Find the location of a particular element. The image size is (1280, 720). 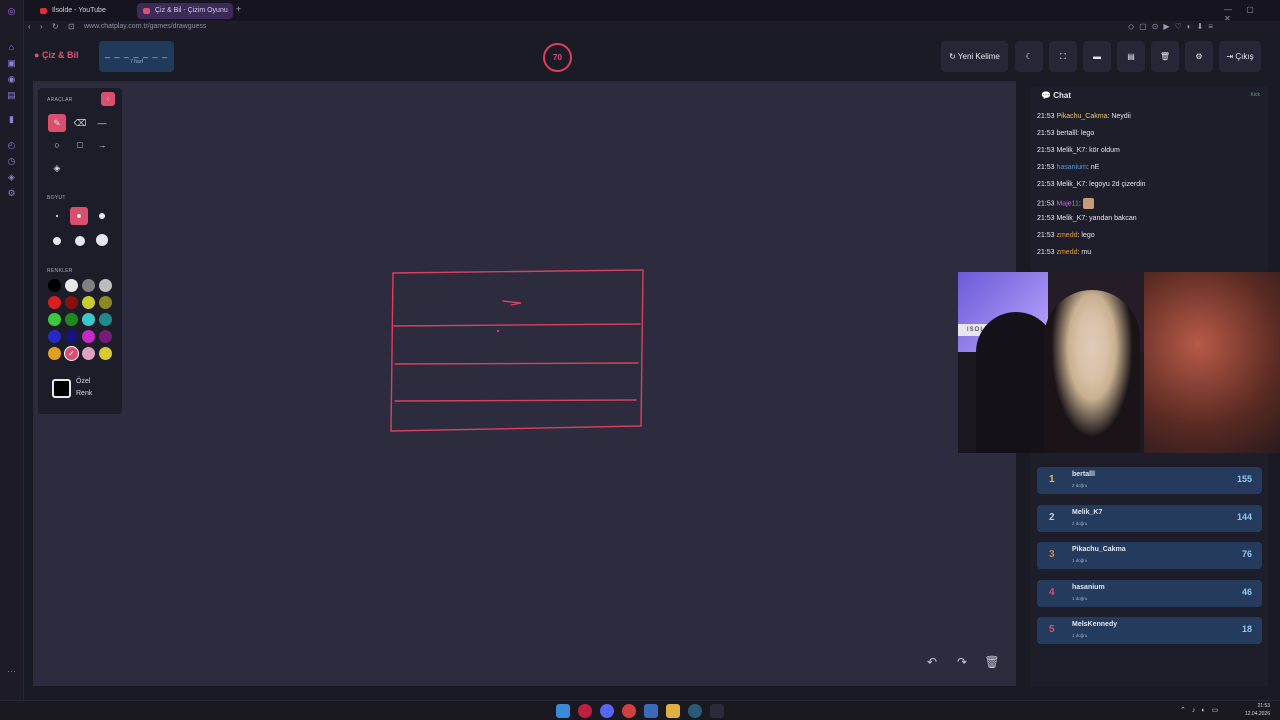

forward-icon: › is located at coordinates (41, 26).